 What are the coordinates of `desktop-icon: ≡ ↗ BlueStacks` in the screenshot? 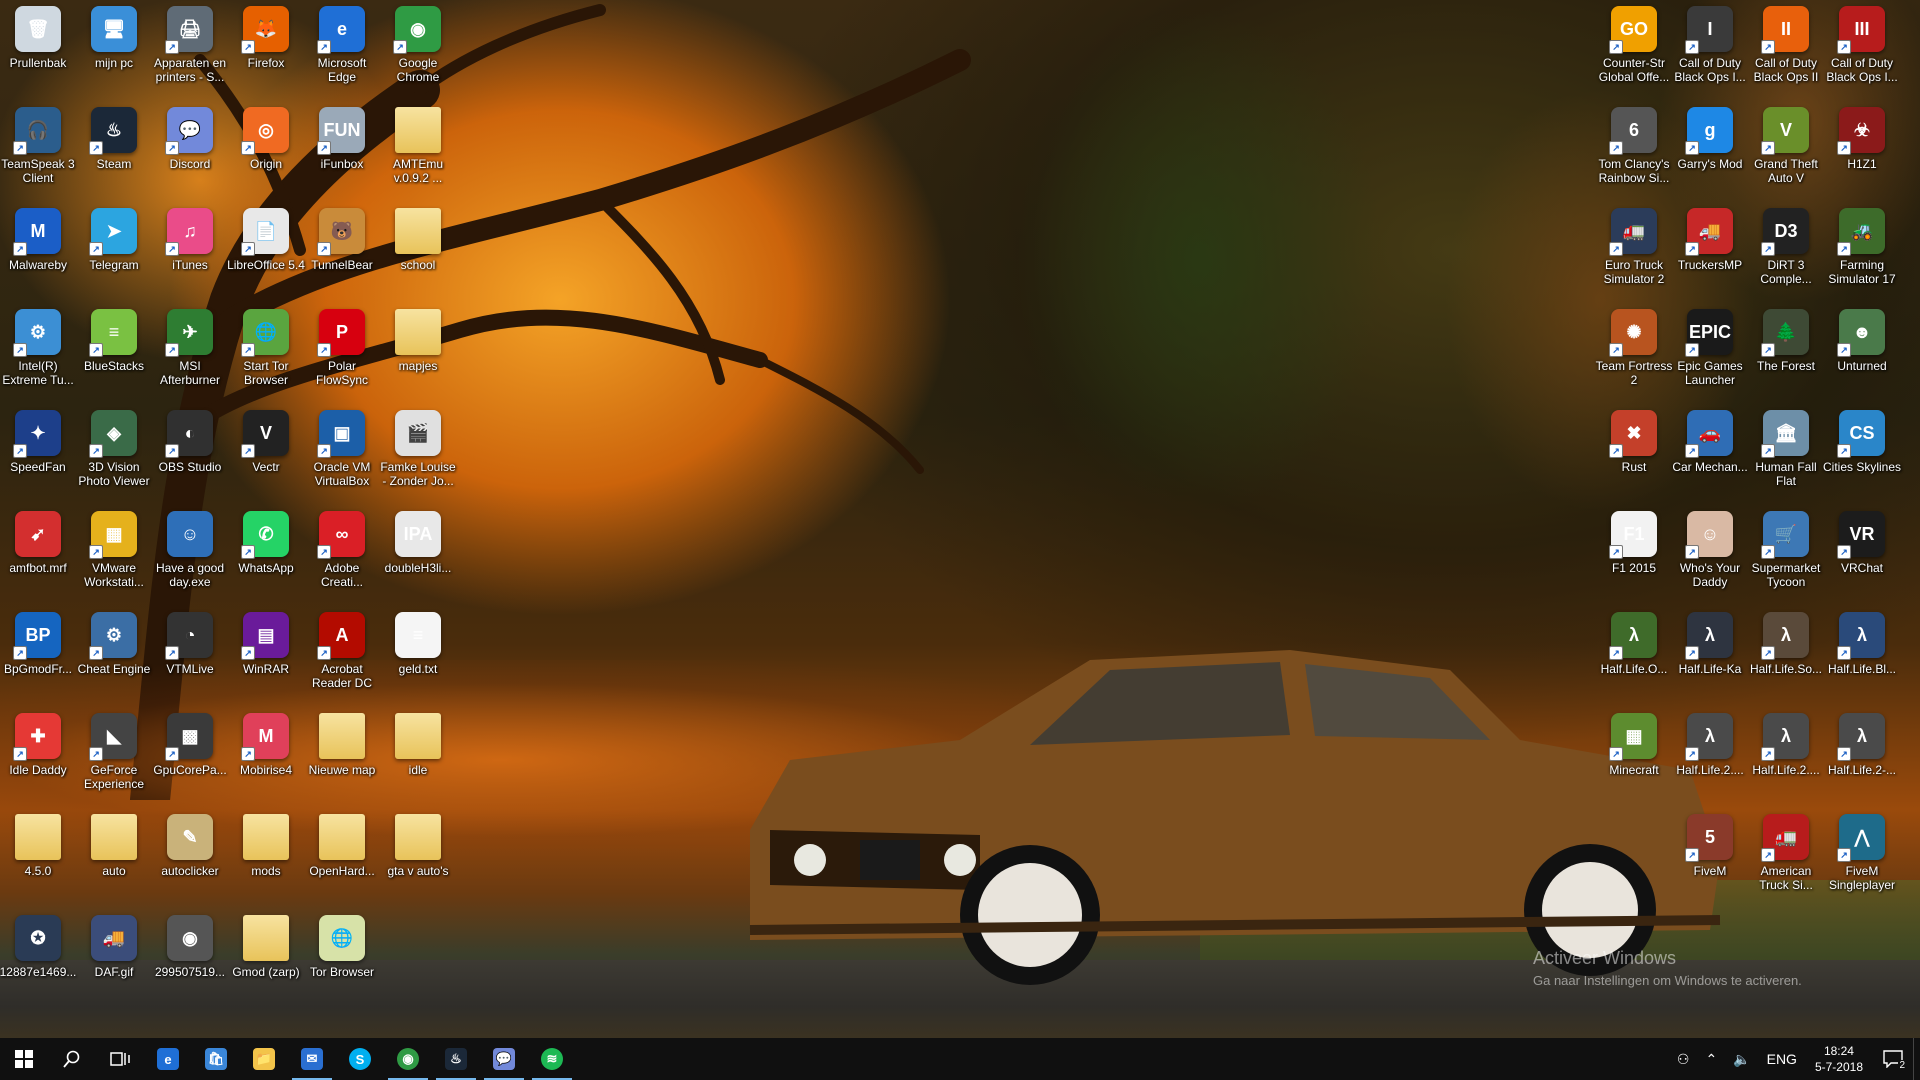 It's located at (114, 352).